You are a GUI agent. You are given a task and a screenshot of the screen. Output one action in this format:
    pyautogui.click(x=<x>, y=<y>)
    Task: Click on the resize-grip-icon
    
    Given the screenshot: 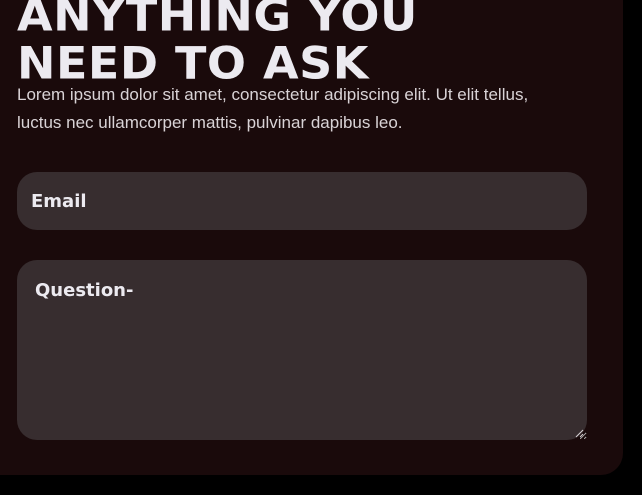 What is the action you would take?
    pyautogui.click(x=579, y=433)
    